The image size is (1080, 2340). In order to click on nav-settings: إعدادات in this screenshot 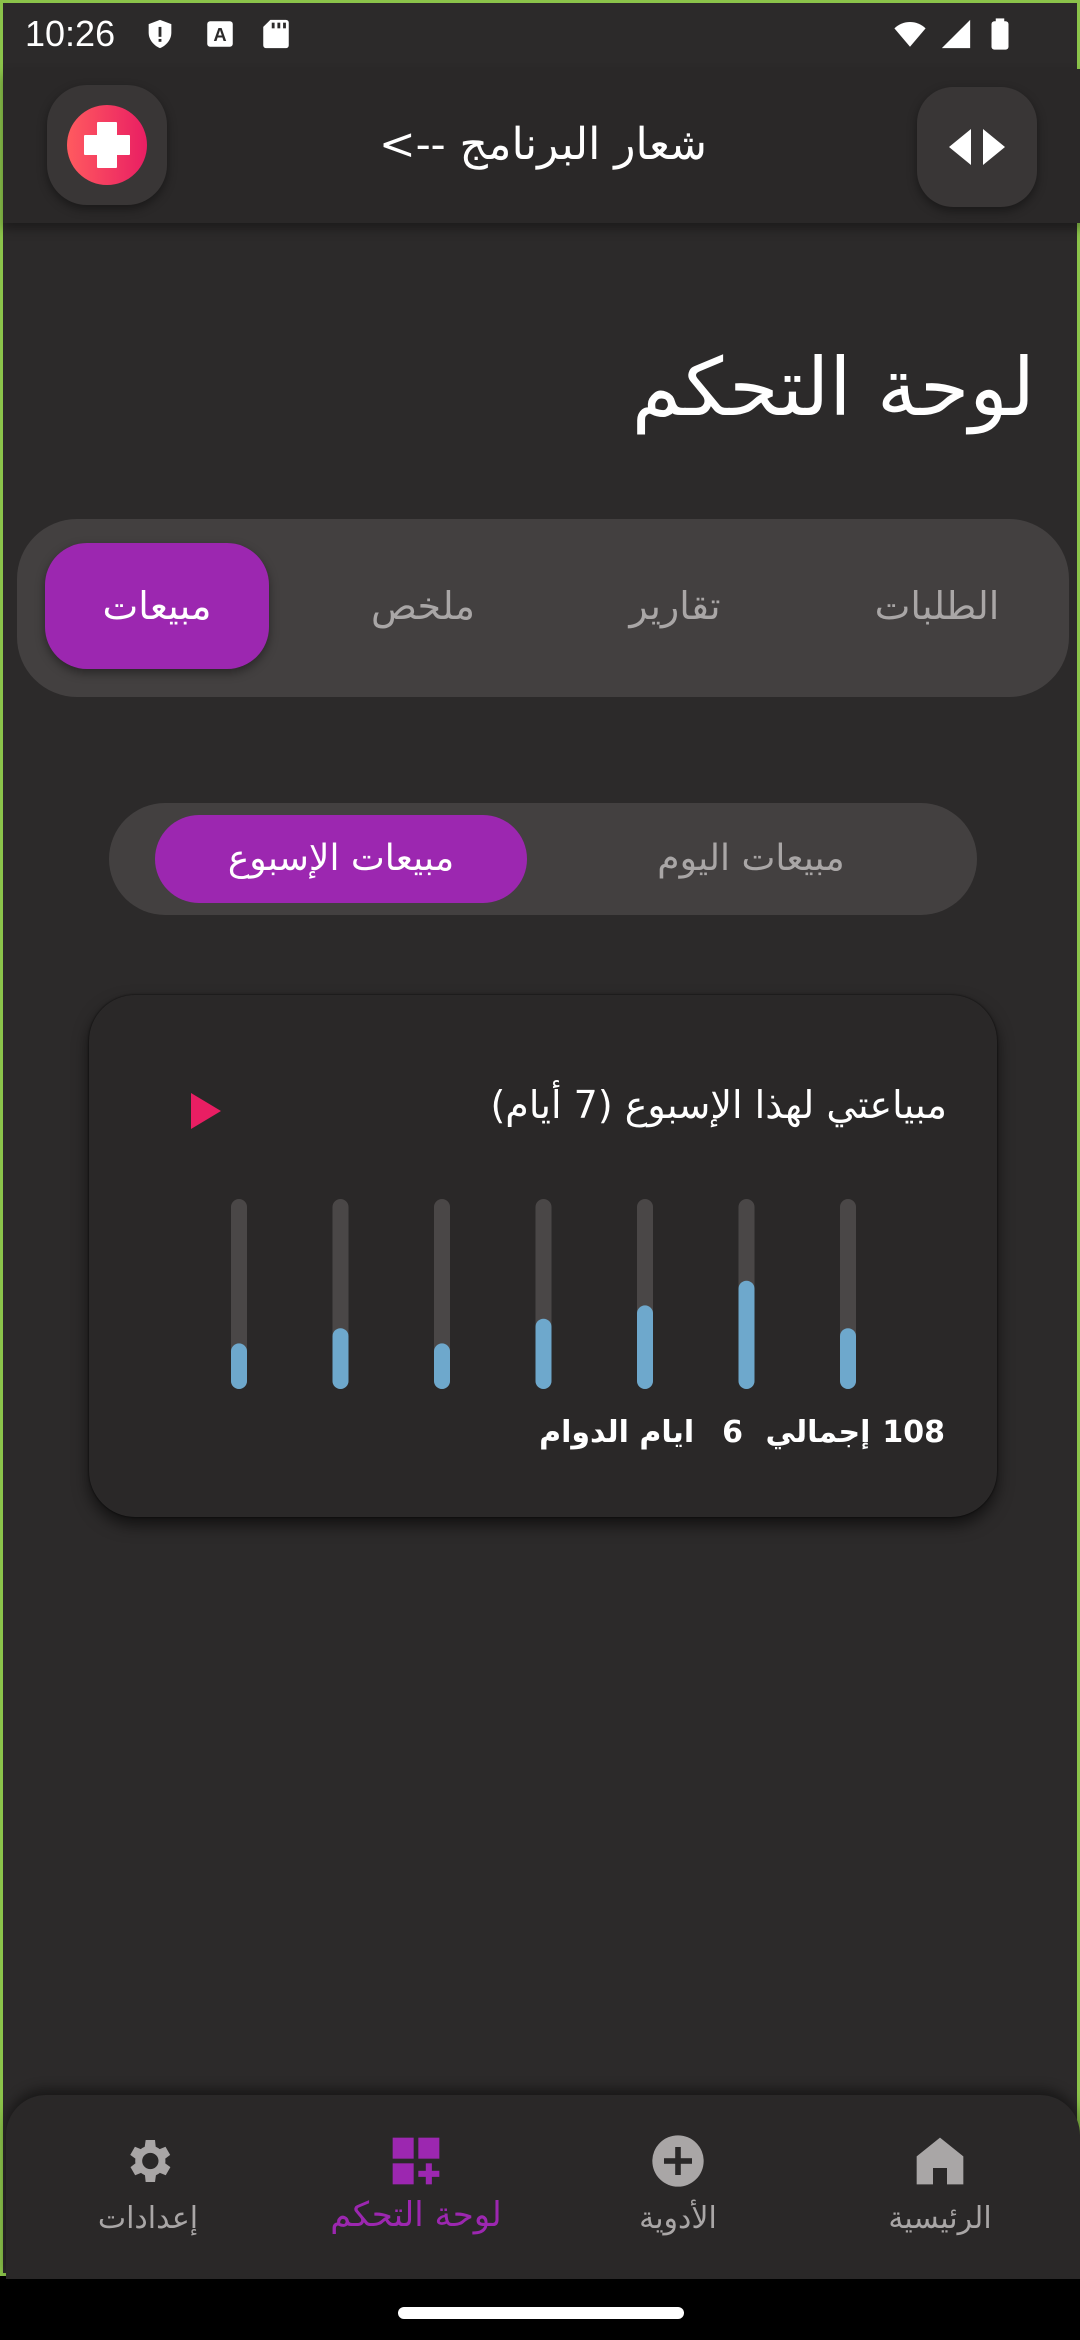, I will do `click(148, 2187)`.